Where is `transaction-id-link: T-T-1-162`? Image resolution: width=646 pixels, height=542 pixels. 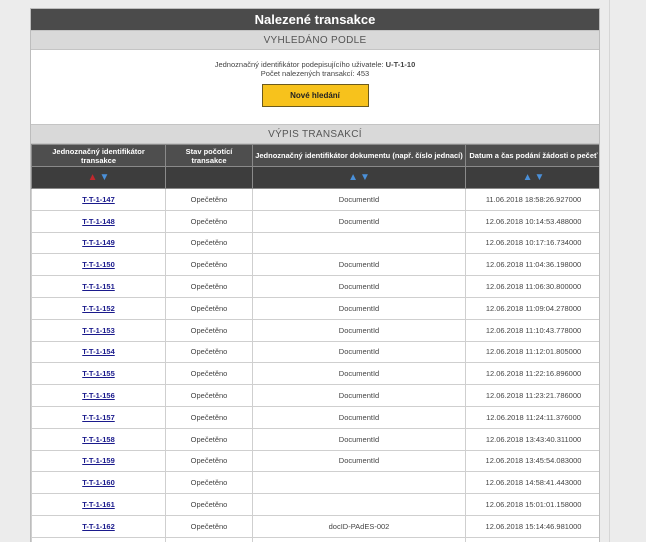 transaction-id-link: T-T-1-162 is located at coordinates (98, 526).